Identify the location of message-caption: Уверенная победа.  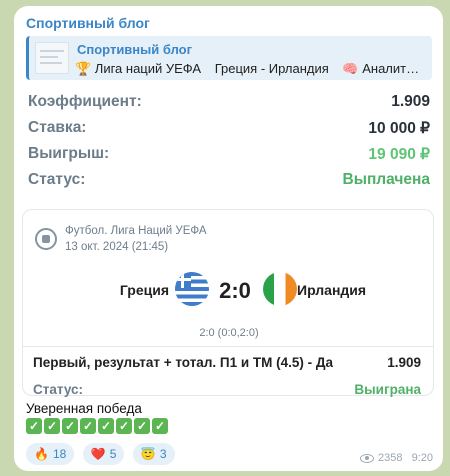
(84, 408).